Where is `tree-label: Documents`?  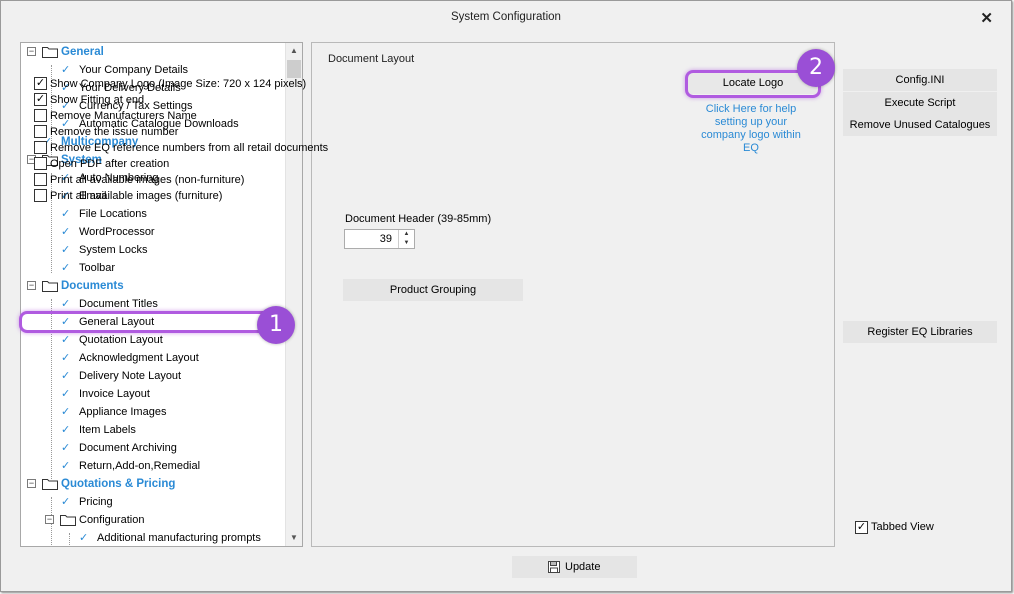 tree-label: Documents is located at coordinates (92, 286).